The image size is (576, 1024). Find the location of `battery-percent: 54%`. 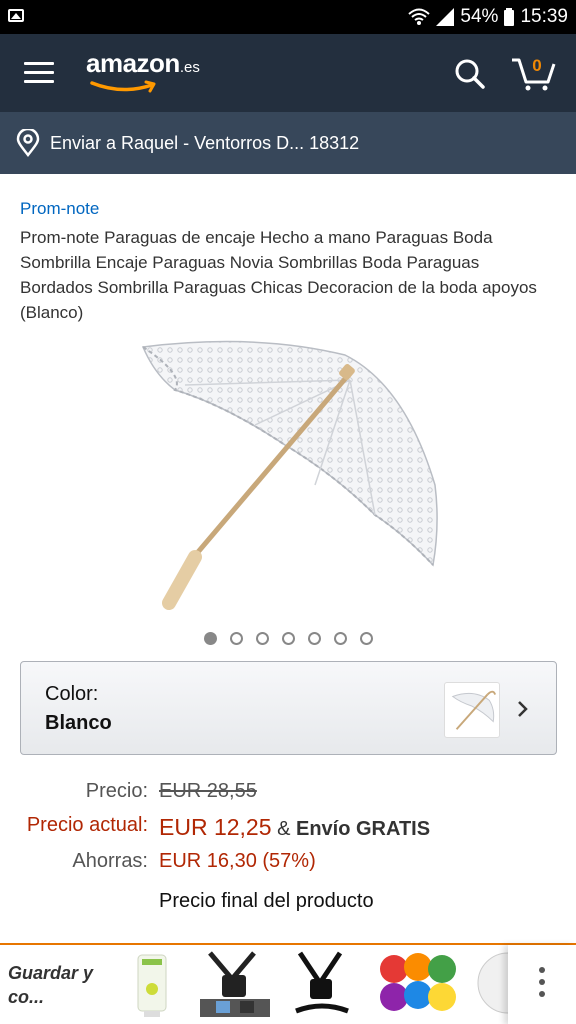

battery-percent: 54% is located at coordinates (479, 16).